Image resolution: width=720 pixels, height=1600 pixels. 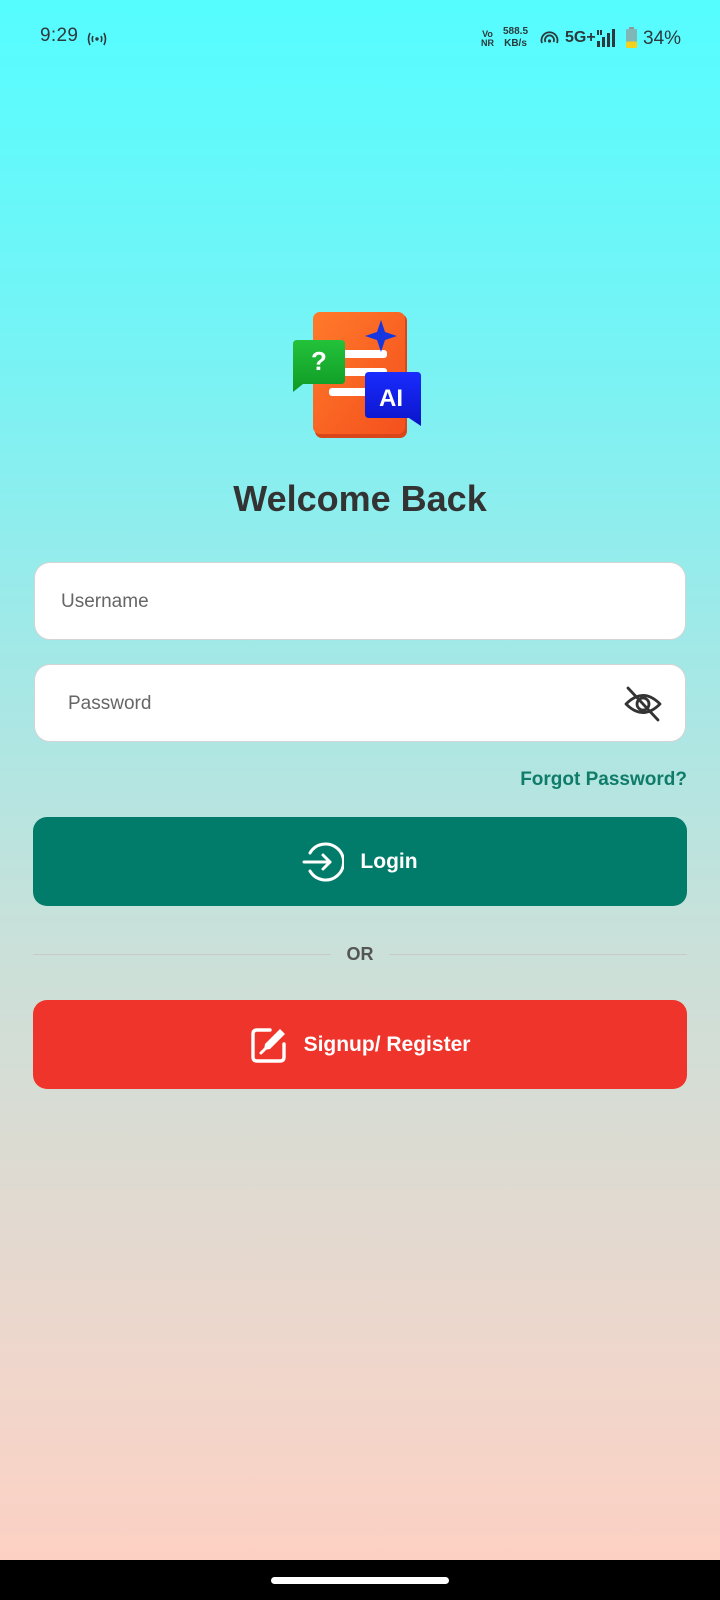 I want to click on network-speed-value: 588.5, so click(x=516, y=31).